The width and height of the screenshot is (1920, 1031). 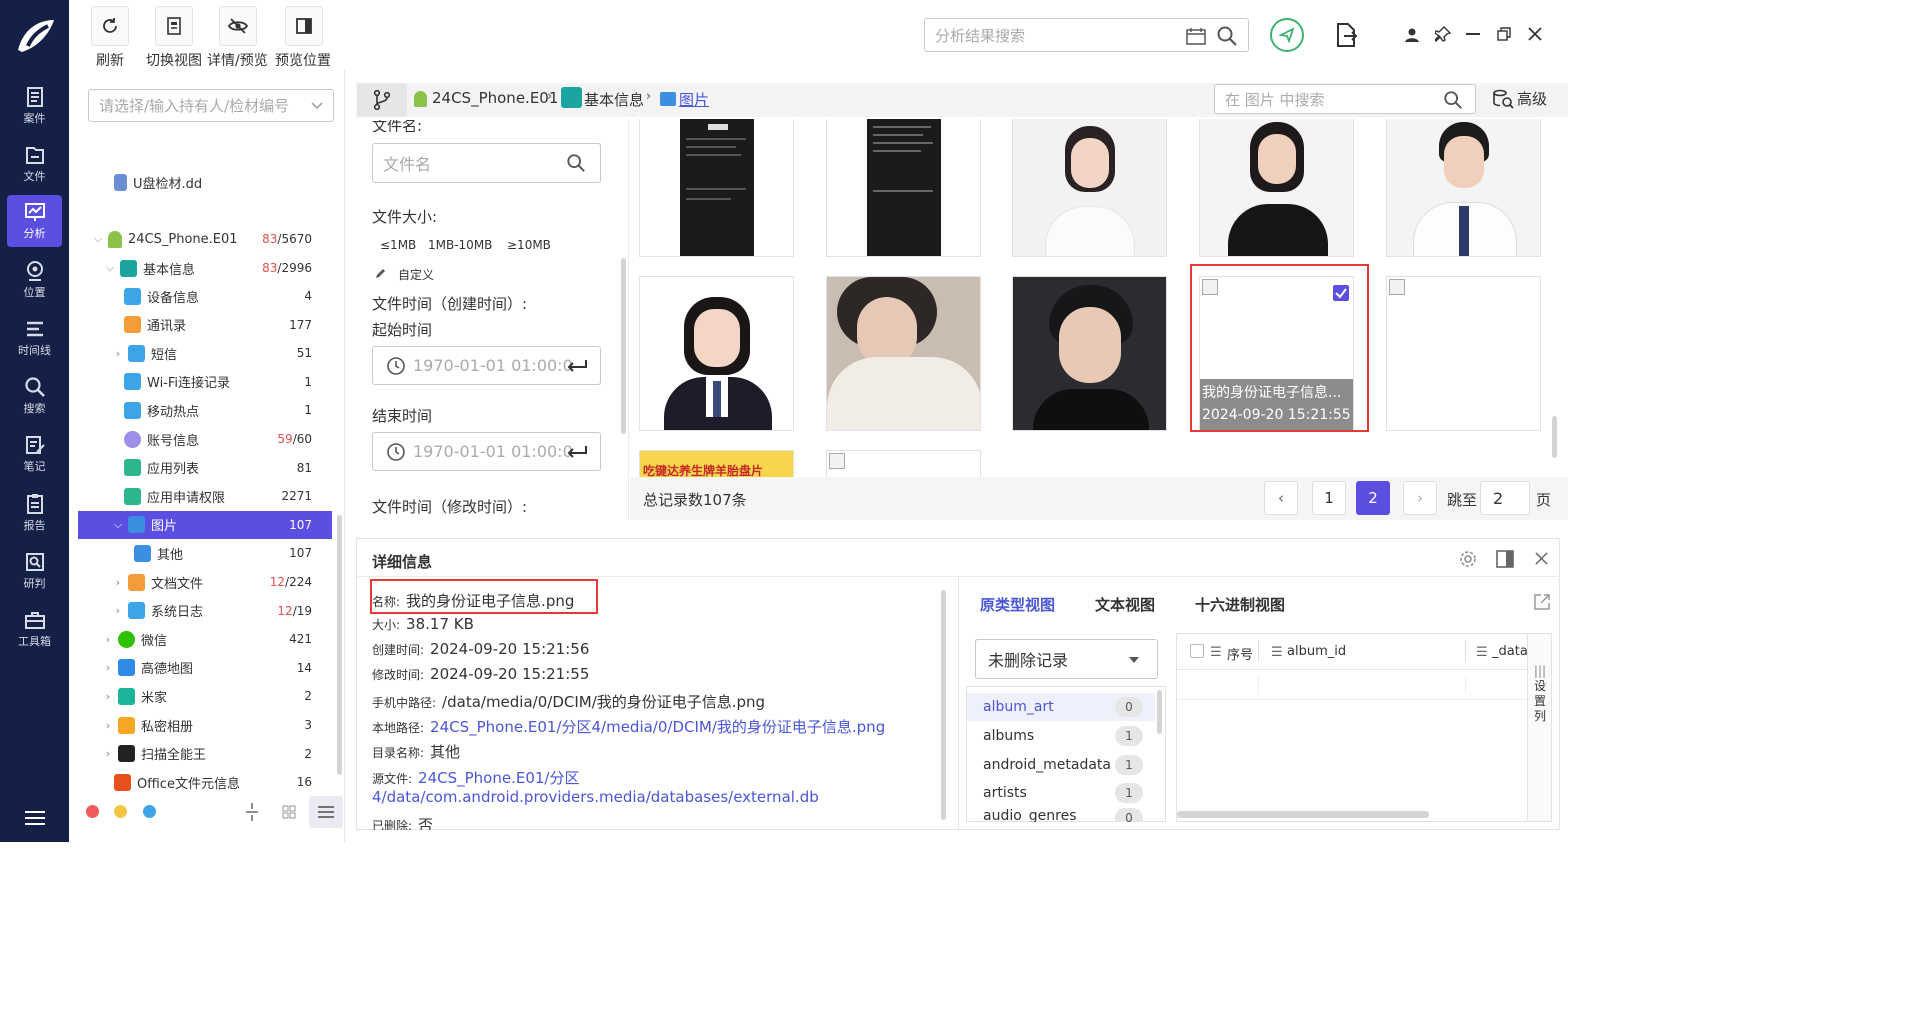 What do you see at coordinates (205, 611) in the screenshot?
I see `tree-item: › 系统日志 12/19` at bounding box center [205, 611].